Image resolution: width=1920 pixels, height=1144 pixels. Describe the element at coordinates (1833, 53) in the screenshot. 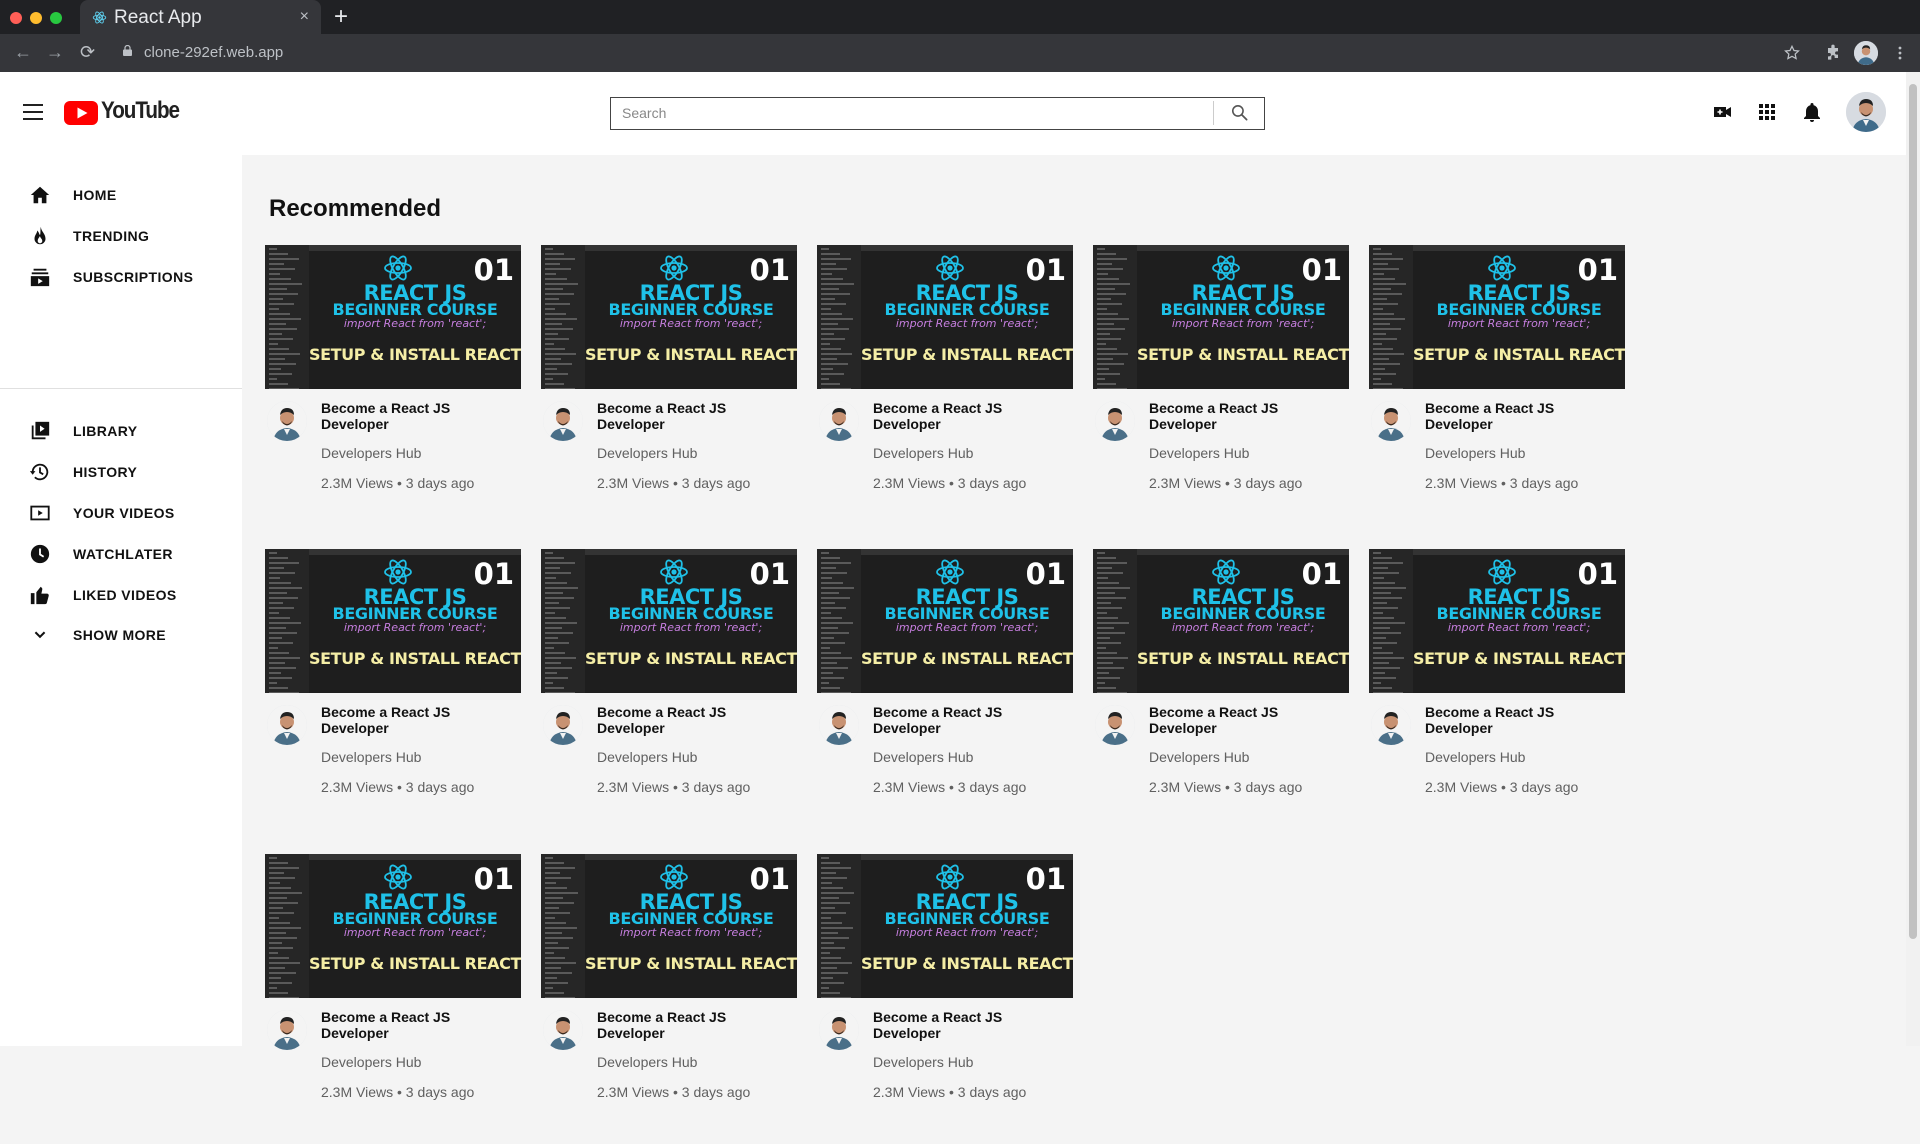

I see `extensions-puzzle-icon` at that location.